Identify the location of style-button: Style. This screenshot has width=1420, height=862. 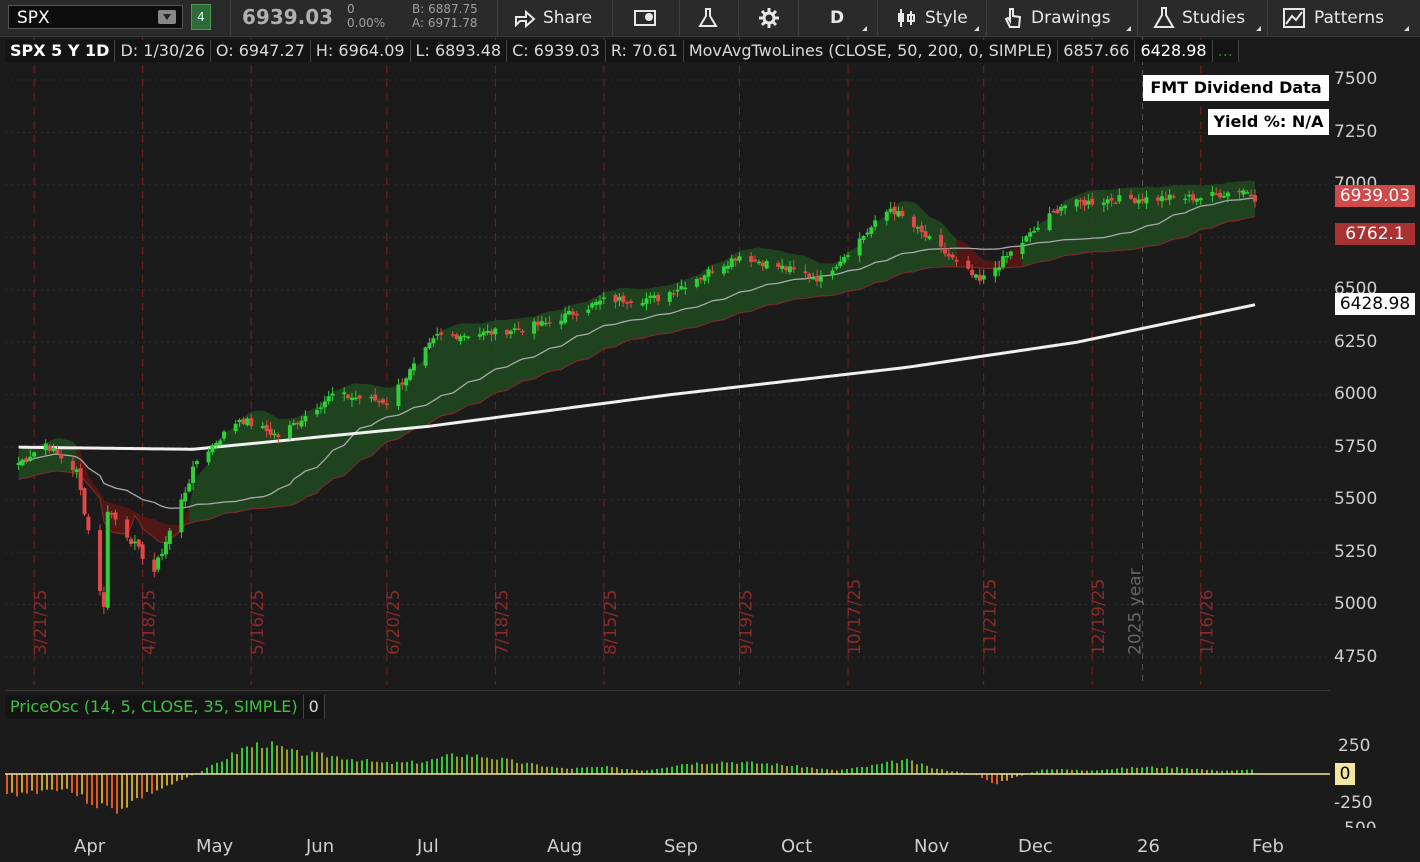
(931, 18).